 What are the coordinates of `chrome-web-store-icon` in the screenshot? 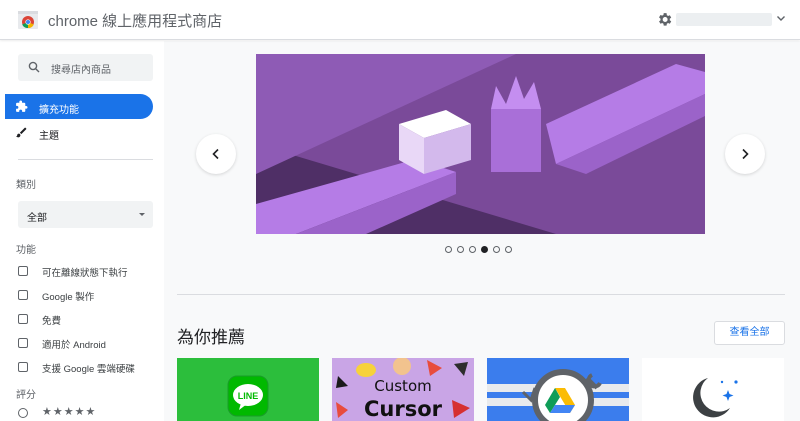 It's located at (28, 20).